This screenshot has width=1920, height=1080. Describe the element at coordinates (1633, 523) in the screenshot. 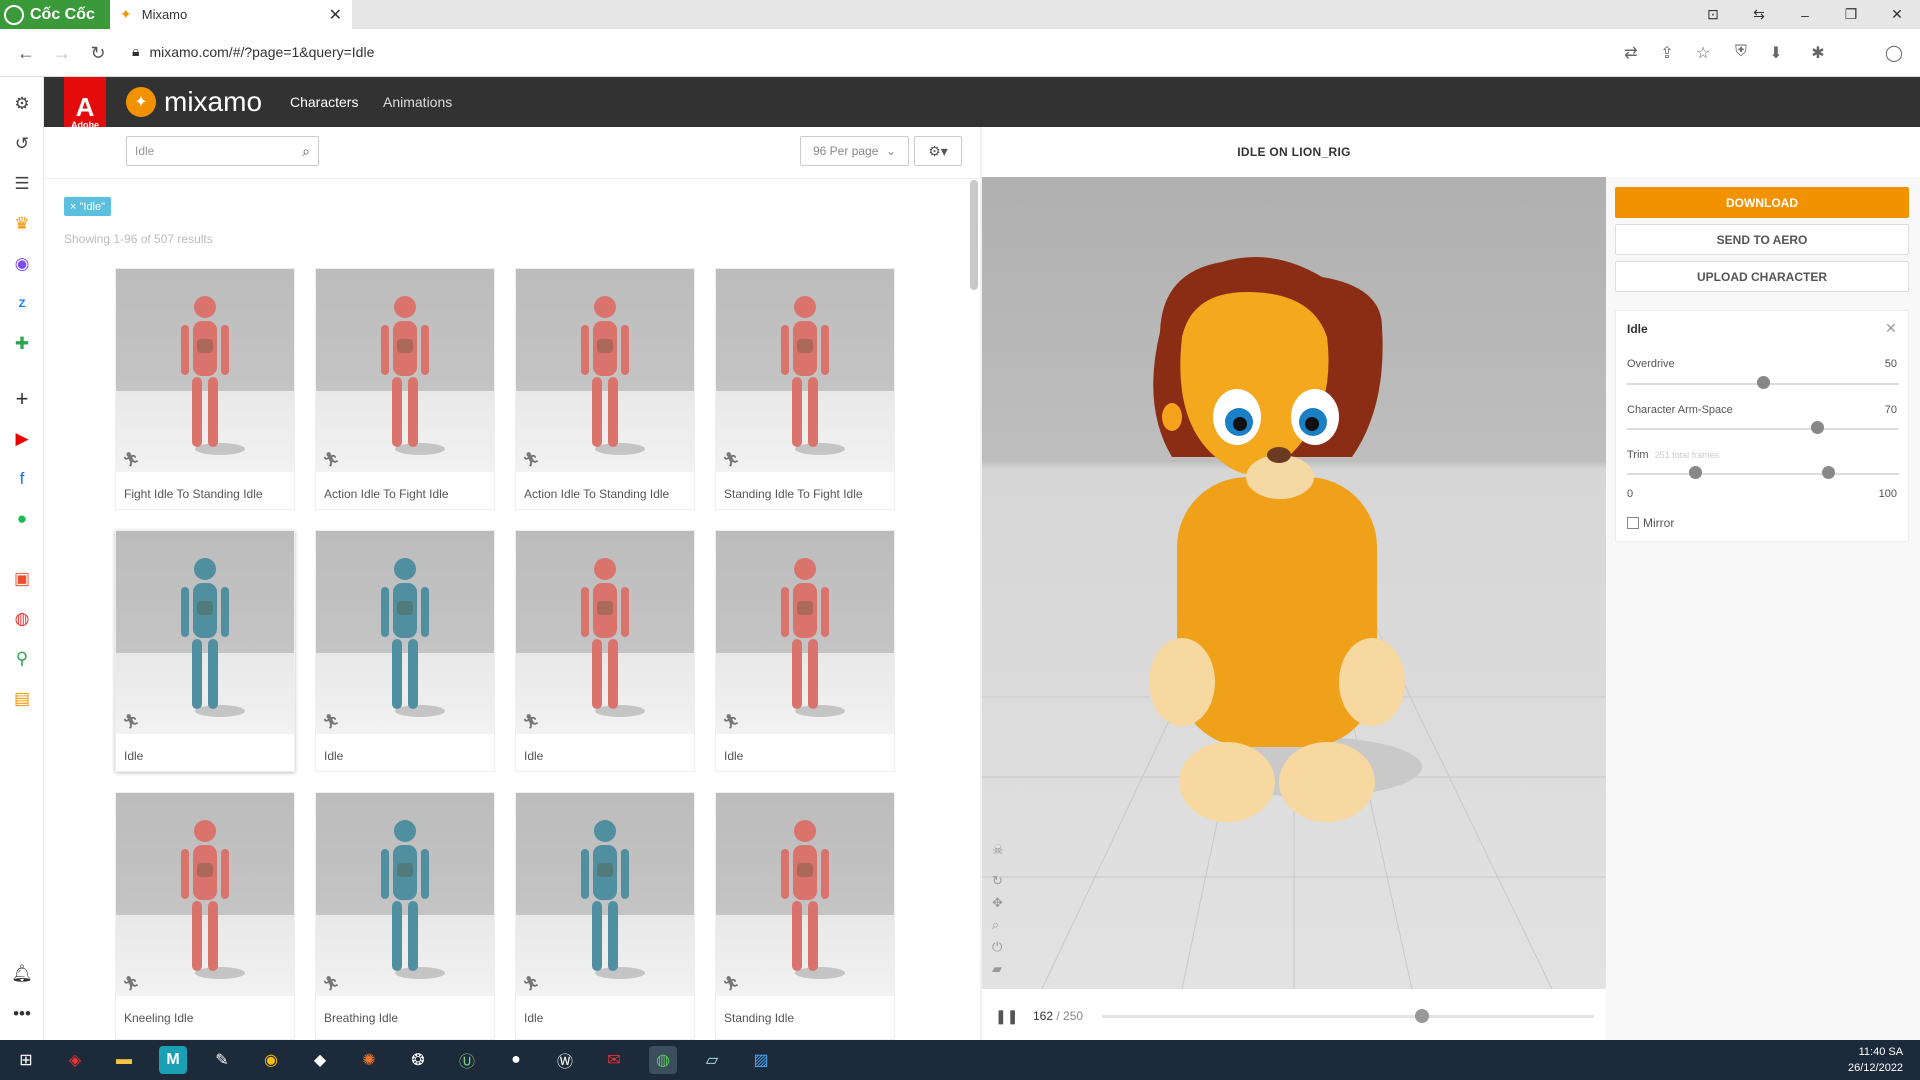

I see `mirror-checkbox-box` at that location.